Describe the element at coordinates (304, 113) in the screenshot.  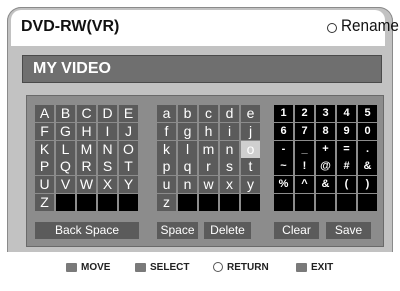
I see `key-sym-0-1: 2` at that location.